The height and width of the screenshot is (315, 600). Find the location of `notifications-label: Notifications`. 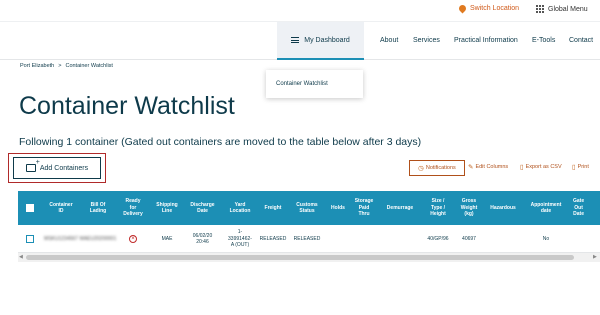

notifications-label: Notifications is located at coordinates (440, 168).